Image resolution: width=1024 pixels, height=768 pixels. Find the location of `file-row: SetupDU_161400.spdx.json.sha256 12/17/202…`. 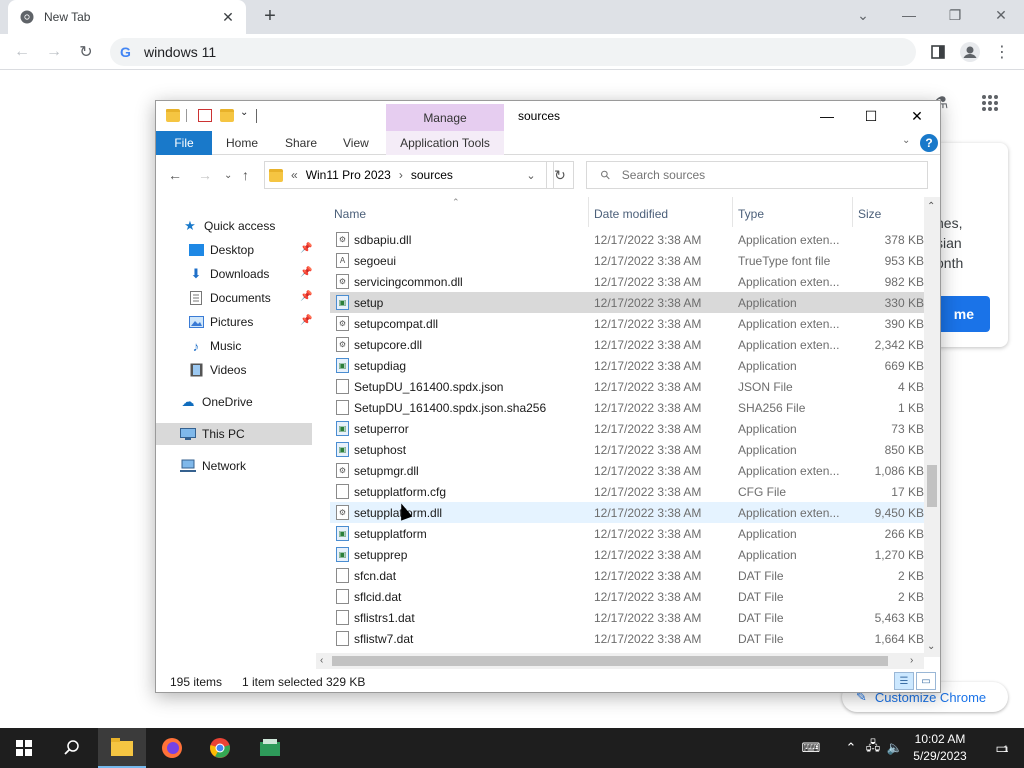

file-row: SetupDU_161400.spdx.json.sha256 12/17/202… is located at coordinates (628, 407).